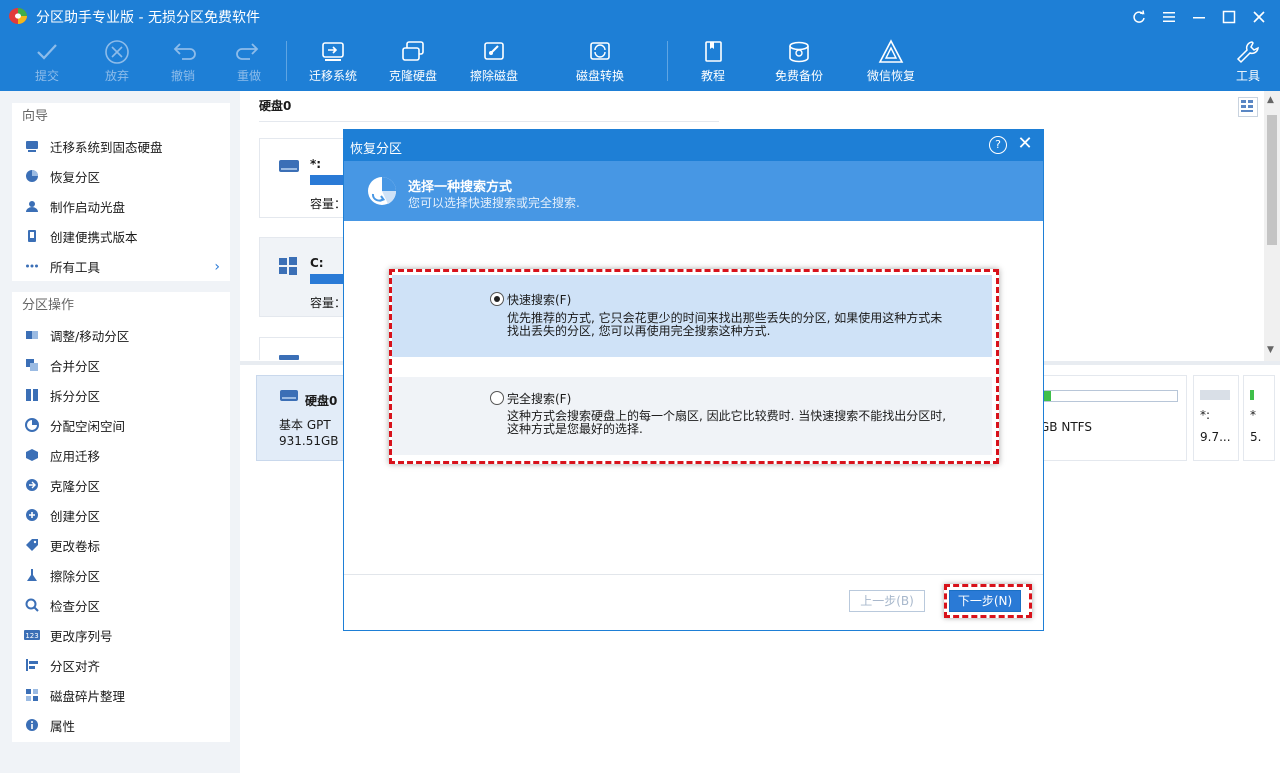 This screenshot has height=773, width=1280. I want to click on help-icon: ?, so click(998, 145).